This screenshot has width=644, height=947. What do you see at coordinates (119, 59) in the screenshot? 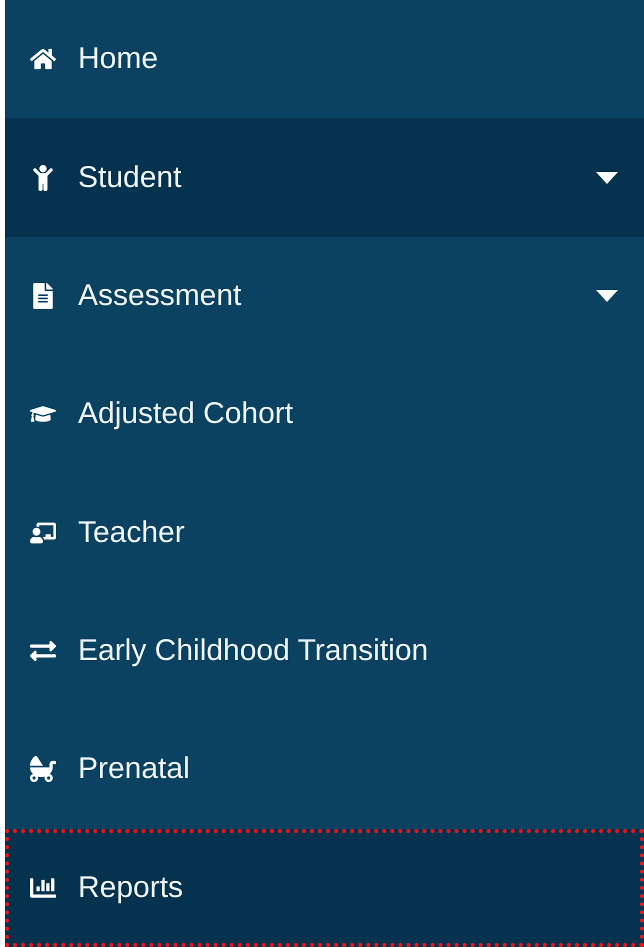
I see `nav-label: Home` at bounding box center [119, 59].